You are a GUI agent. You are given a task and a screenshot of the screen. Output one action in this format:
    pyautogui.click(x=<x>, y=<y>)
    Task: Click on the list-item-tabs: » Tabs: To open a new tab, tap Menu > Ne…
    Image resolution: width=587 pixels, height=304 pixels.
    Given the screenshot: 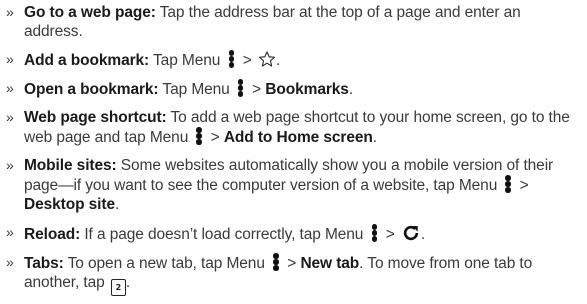 What is the action you would take?
    pyautogui.click(x=292, y=274)
    